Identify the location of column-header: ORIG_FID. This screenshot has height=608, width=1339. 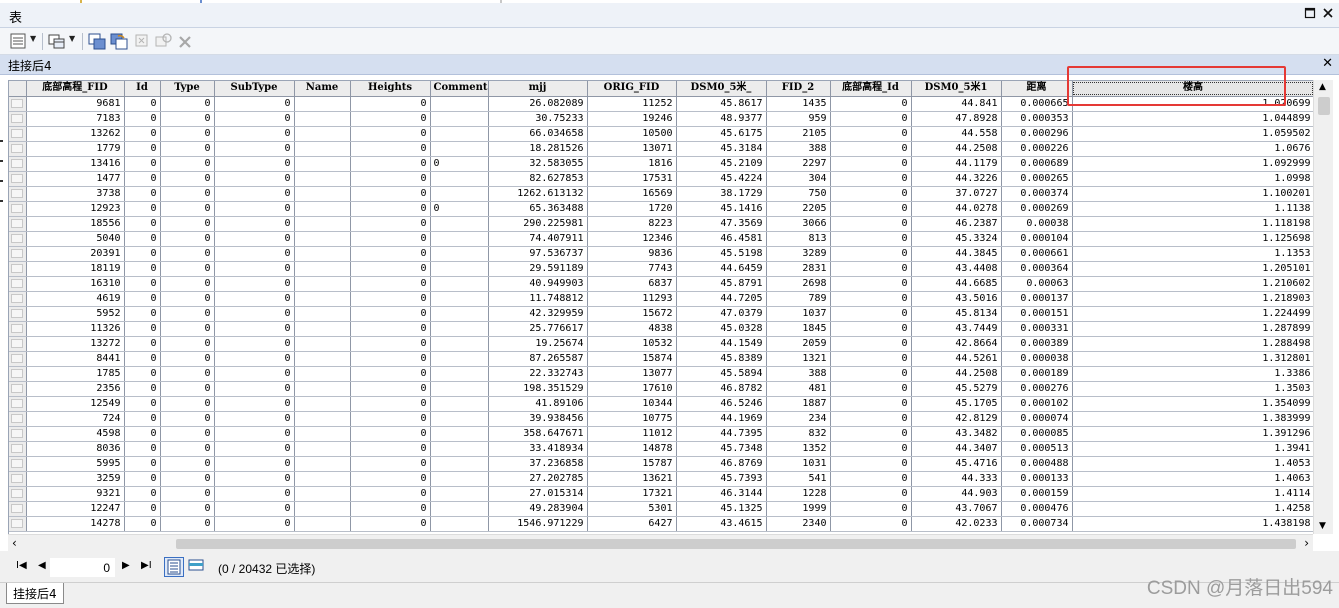
(632, 89).